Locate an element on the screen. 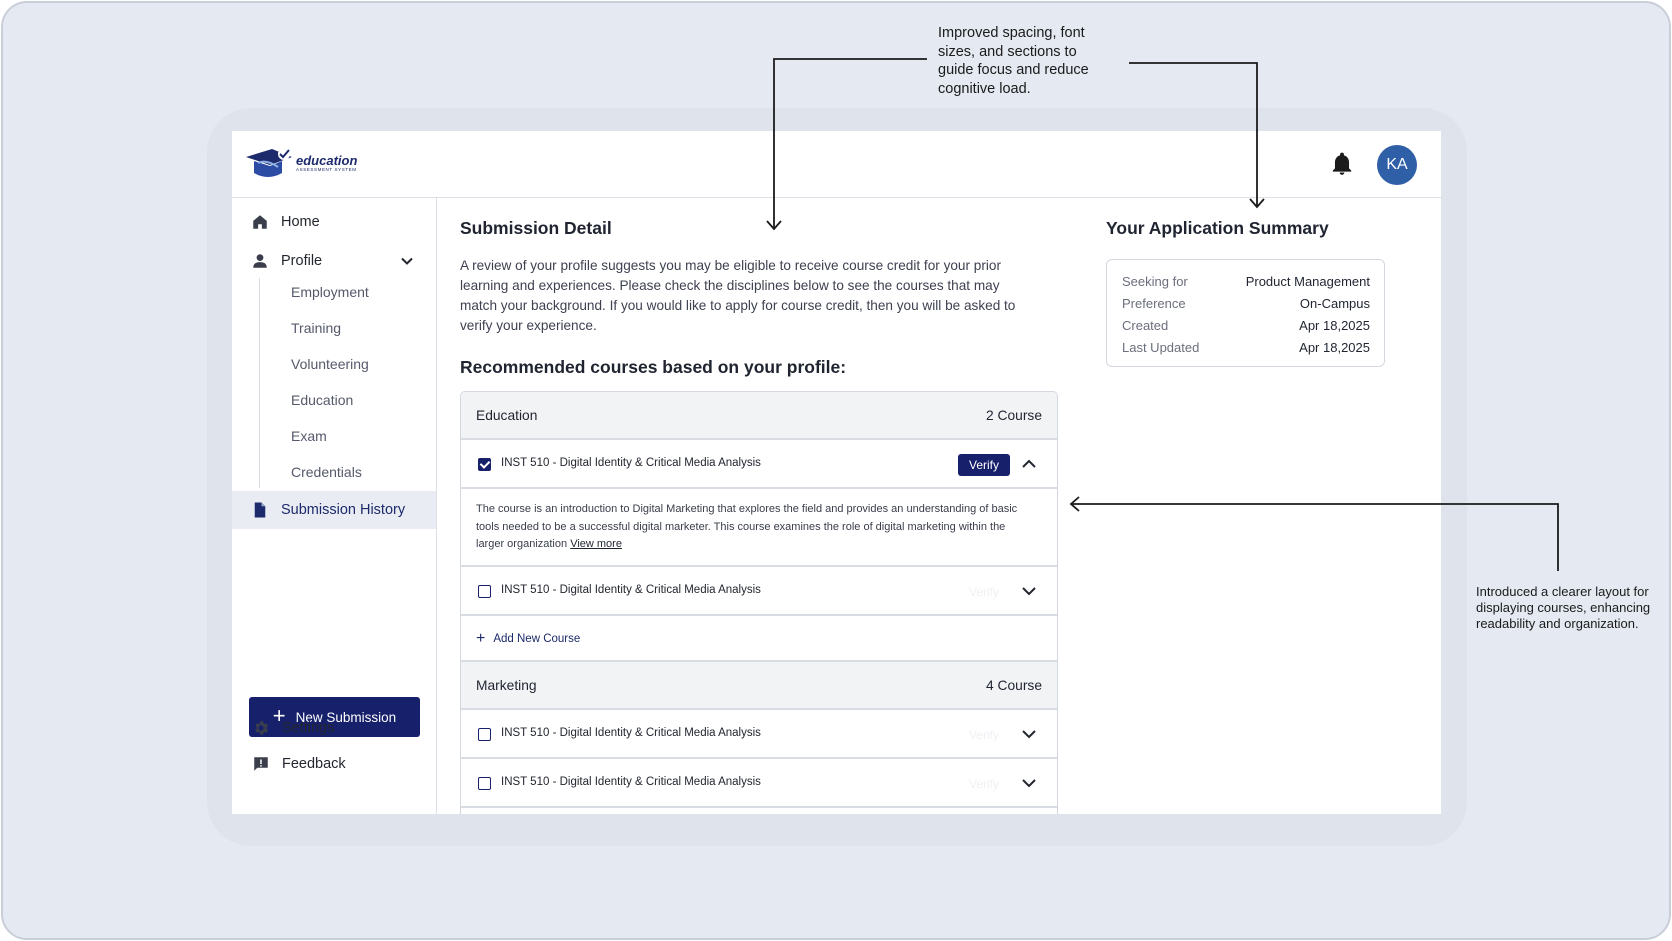  arrow-to-courses is located at coordinates (1314, 533).